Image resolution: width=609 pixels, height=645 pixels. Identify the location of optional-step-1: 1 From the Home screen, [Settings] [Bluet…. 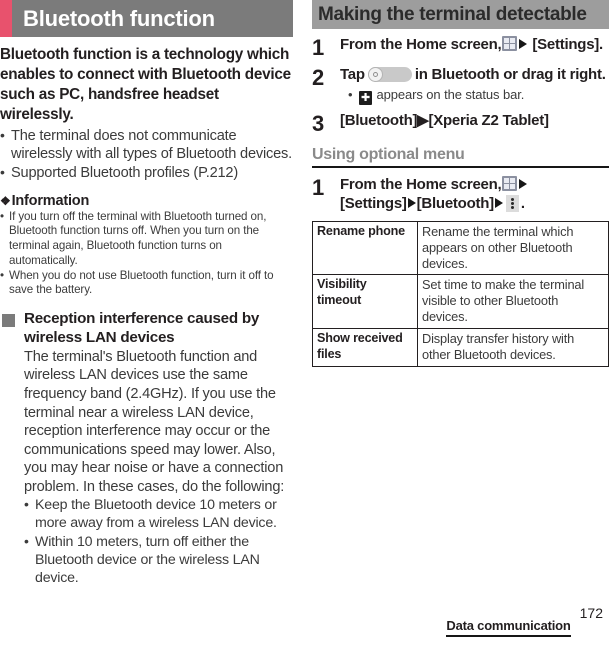
(460, 195).